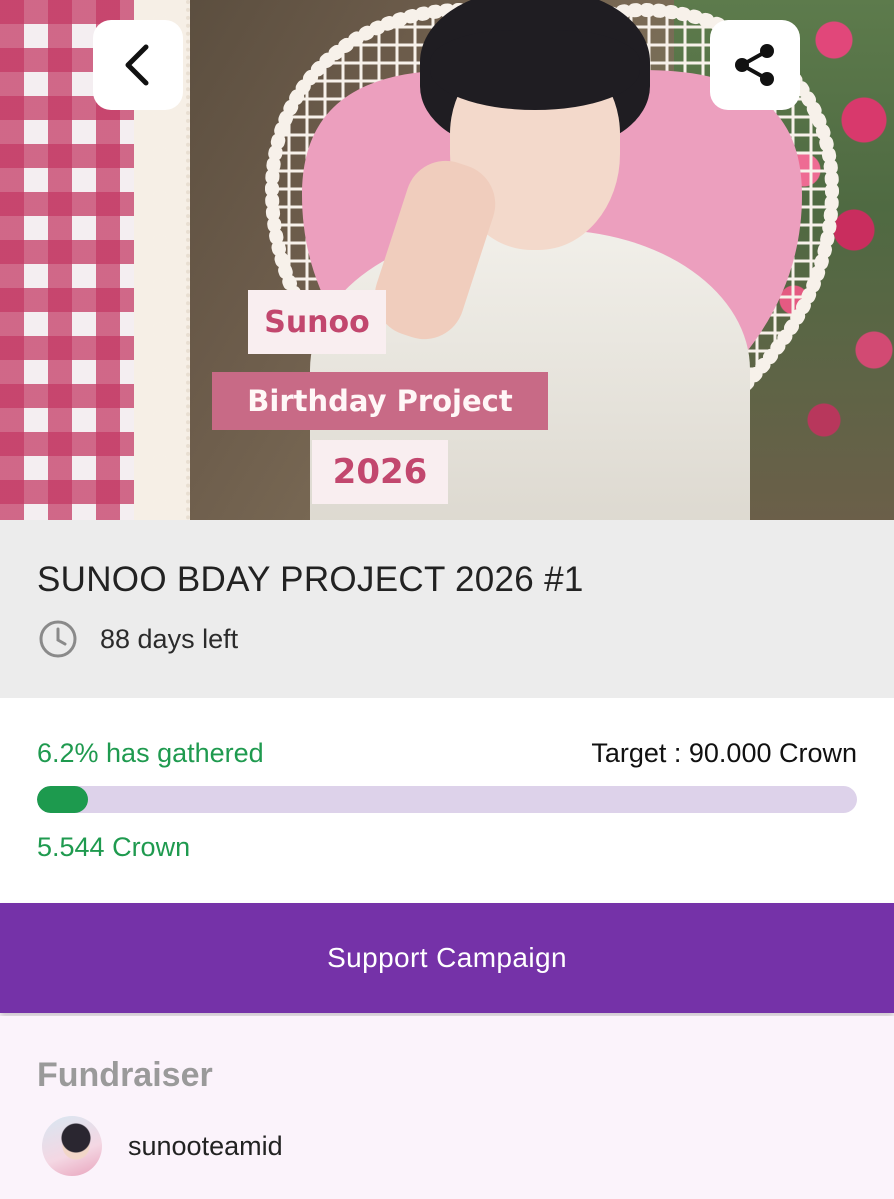 Image resolution: width=894 pixels, height=1199 pixels. Describe the element at coordinates (205, 1145) in the screenshot. I see `fundraiser-name: sunooteamid` at that location.